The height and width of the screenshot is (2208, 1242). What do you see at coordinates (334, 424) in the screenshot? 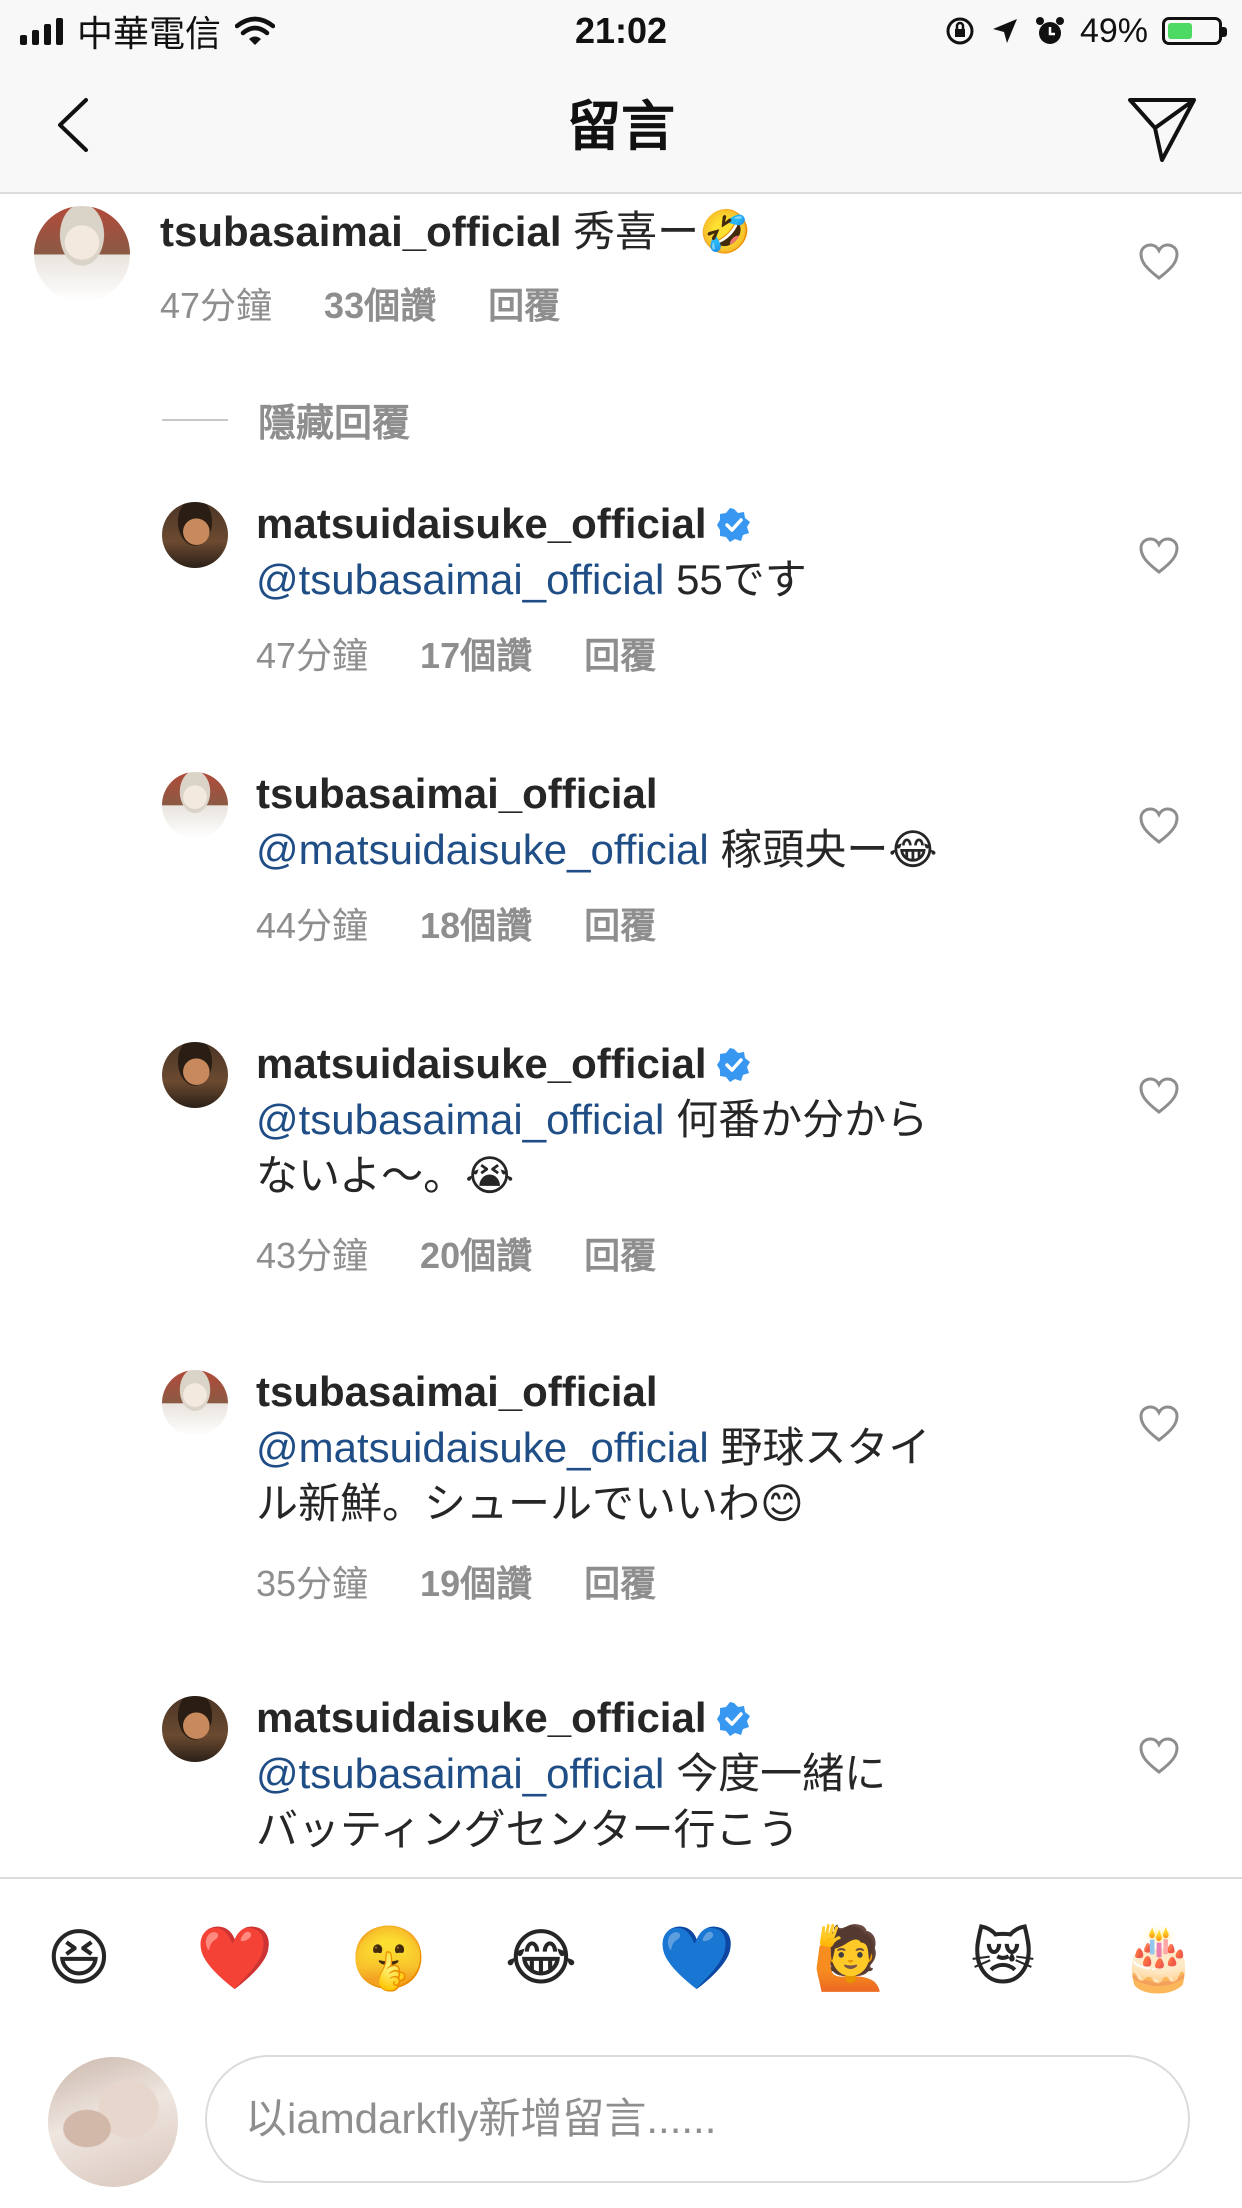
I see `hide-replies-label: 隱藏回覆` at bounding box center [334, 424].